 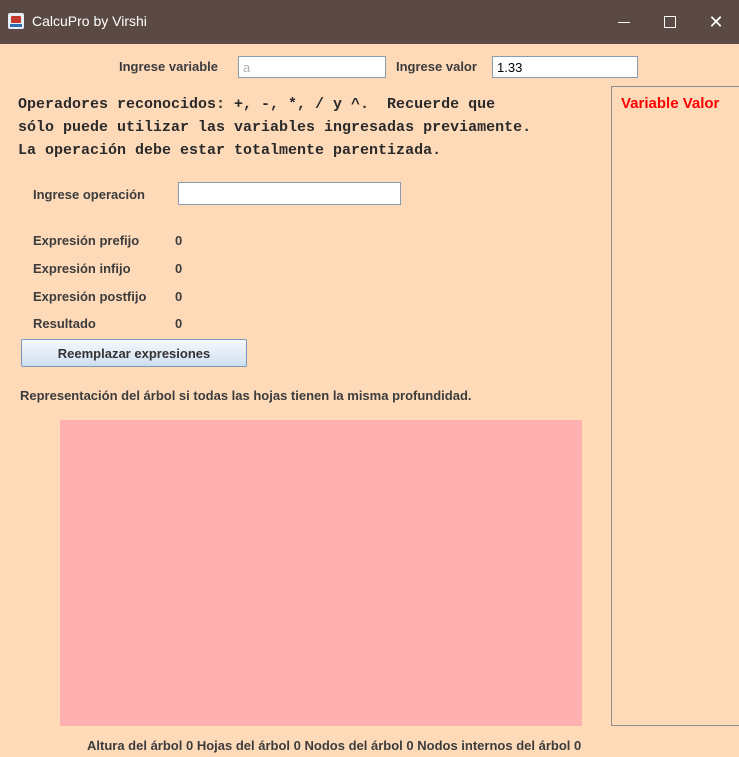 I want to click on minimize-button, so click(x=624, y=22).